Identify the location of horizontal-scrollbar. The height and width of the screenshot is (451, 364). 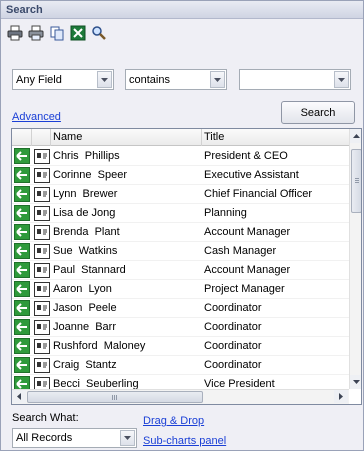
(180, 396).